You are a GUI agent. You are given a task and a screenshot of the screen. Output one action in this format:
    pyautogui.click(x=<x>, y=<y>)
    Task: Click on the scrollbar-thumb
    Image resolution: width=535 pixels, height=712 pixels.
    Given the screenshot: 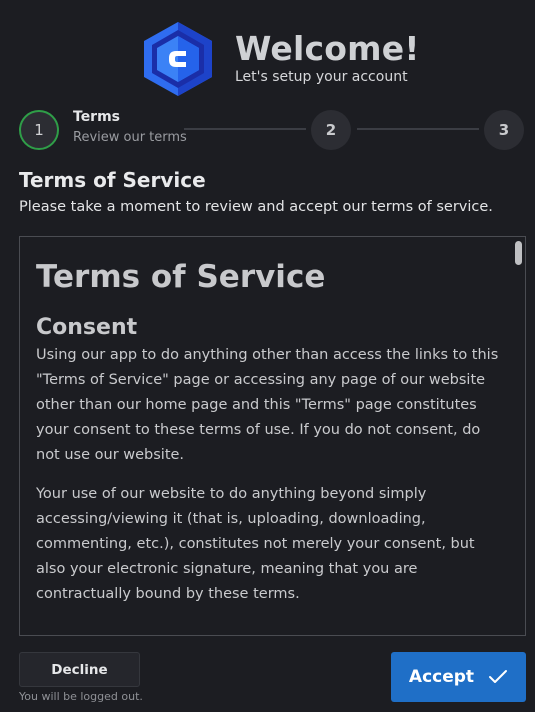 What is the action you would take?
    pyautogui.click(x=518, y=253)
    